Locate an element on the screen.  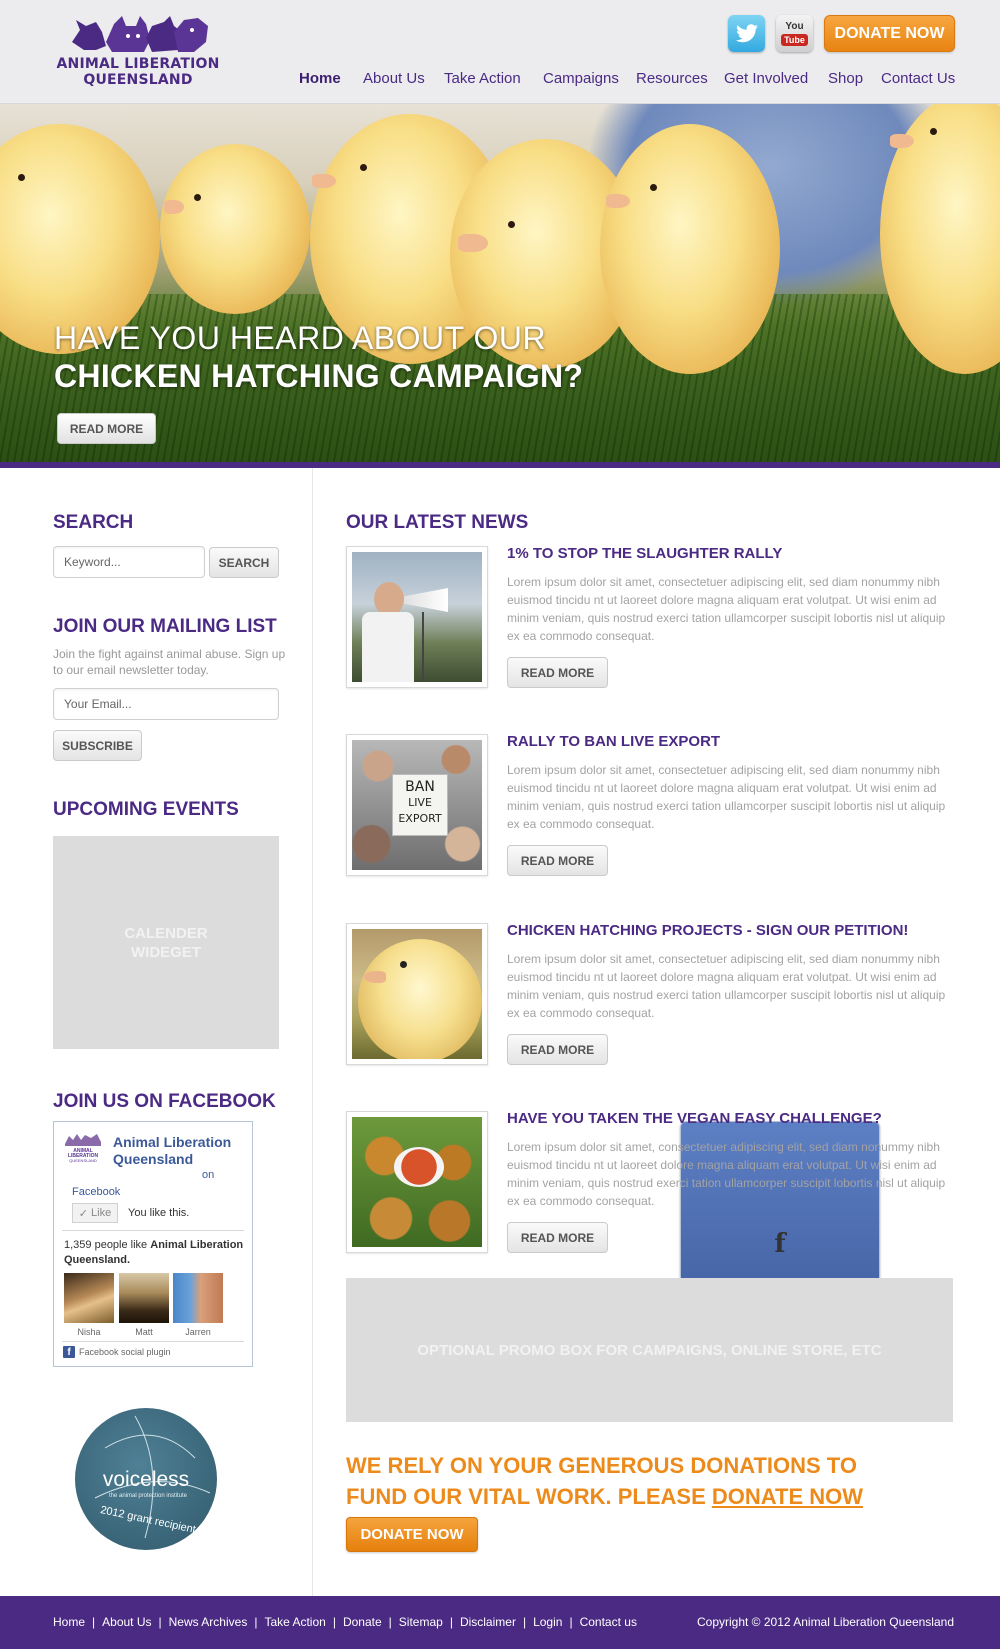
vegan-food-photo is located at coordinates (417, 1182).